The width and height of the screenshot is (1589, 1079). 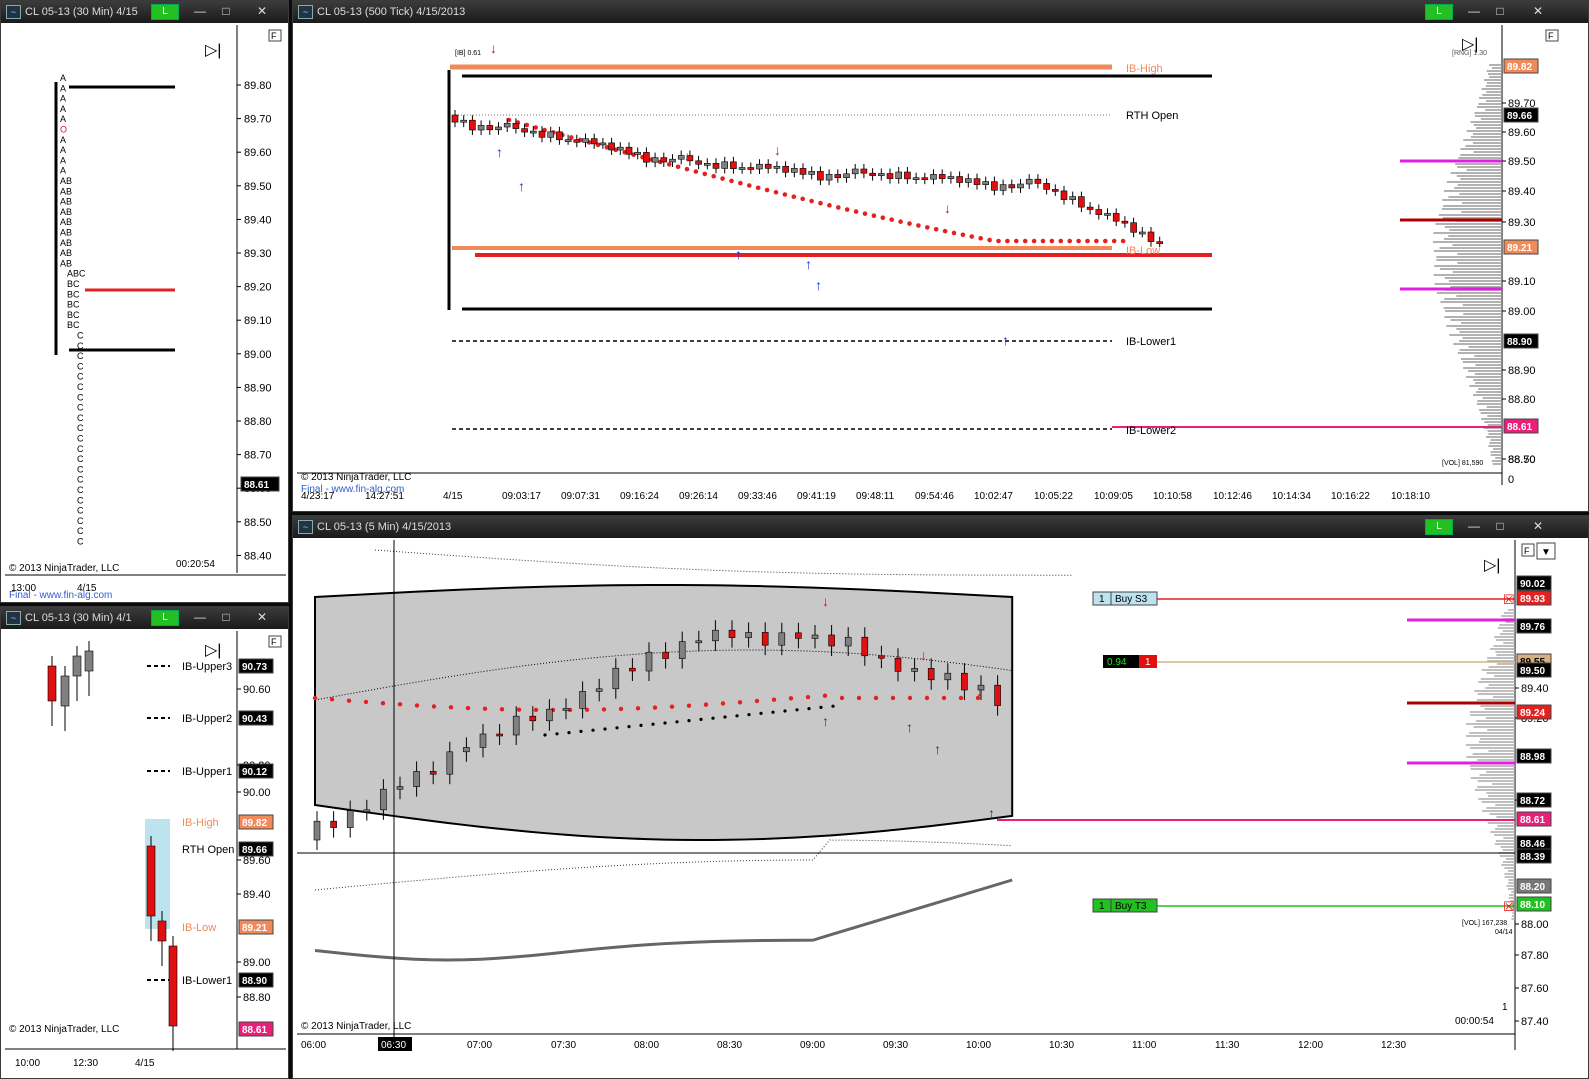 What do you see at coordinates (1535, 989) in the screenshot?
I see `price-tick-label: 87.60` at bounding box center [1535, 989].